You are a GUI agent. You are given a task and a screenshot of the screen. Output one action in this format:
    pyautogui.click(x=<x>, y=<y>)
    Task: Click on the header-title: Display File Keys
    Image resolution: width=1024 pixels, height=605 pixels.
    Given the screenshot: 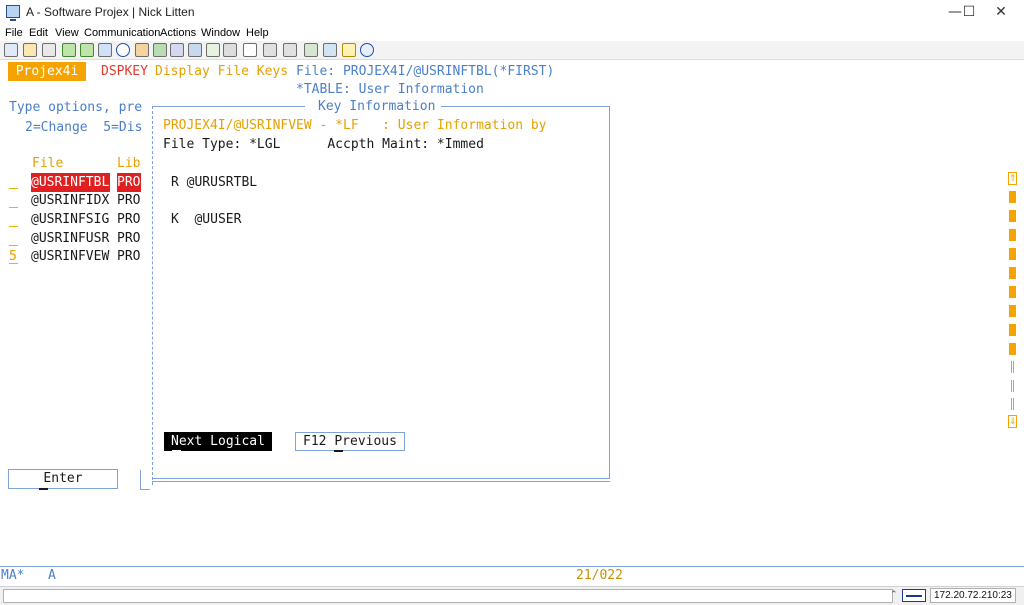 What is the action you would take?
    pyautogui.click(x=222, y=71)
    